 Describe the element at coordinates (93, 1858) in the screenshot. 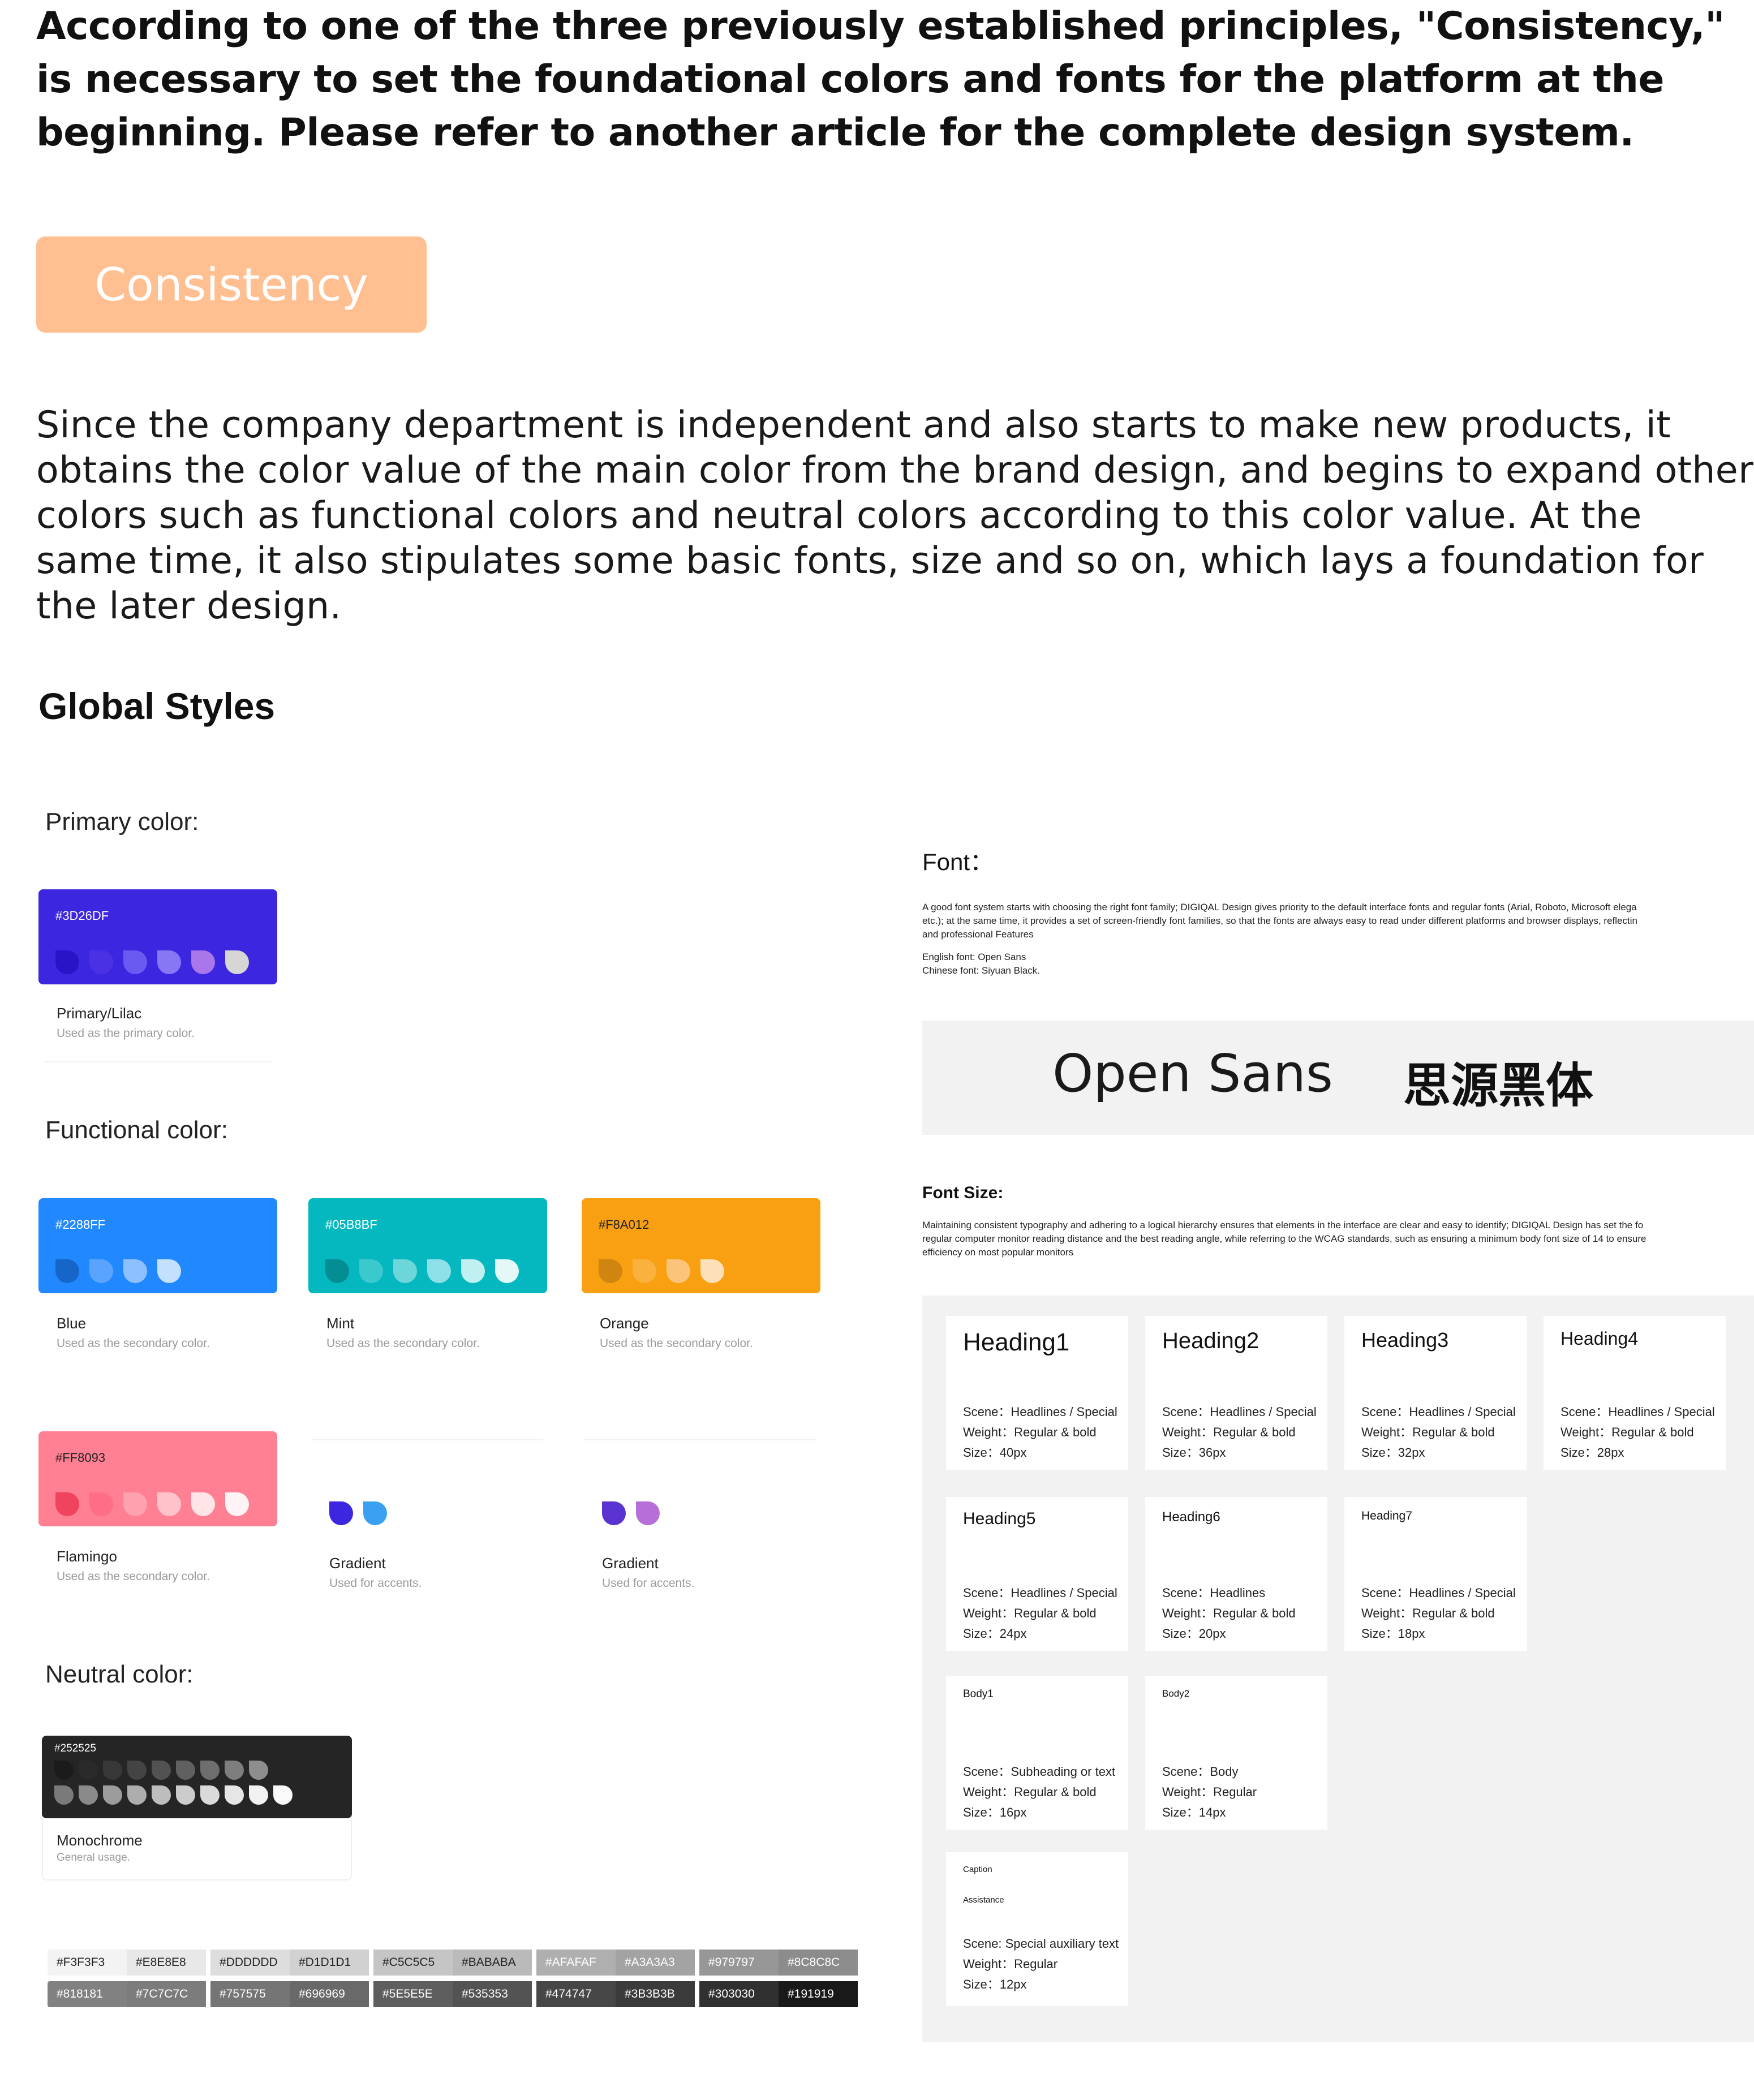

I see `neutral-desc: General usage.` at that location.